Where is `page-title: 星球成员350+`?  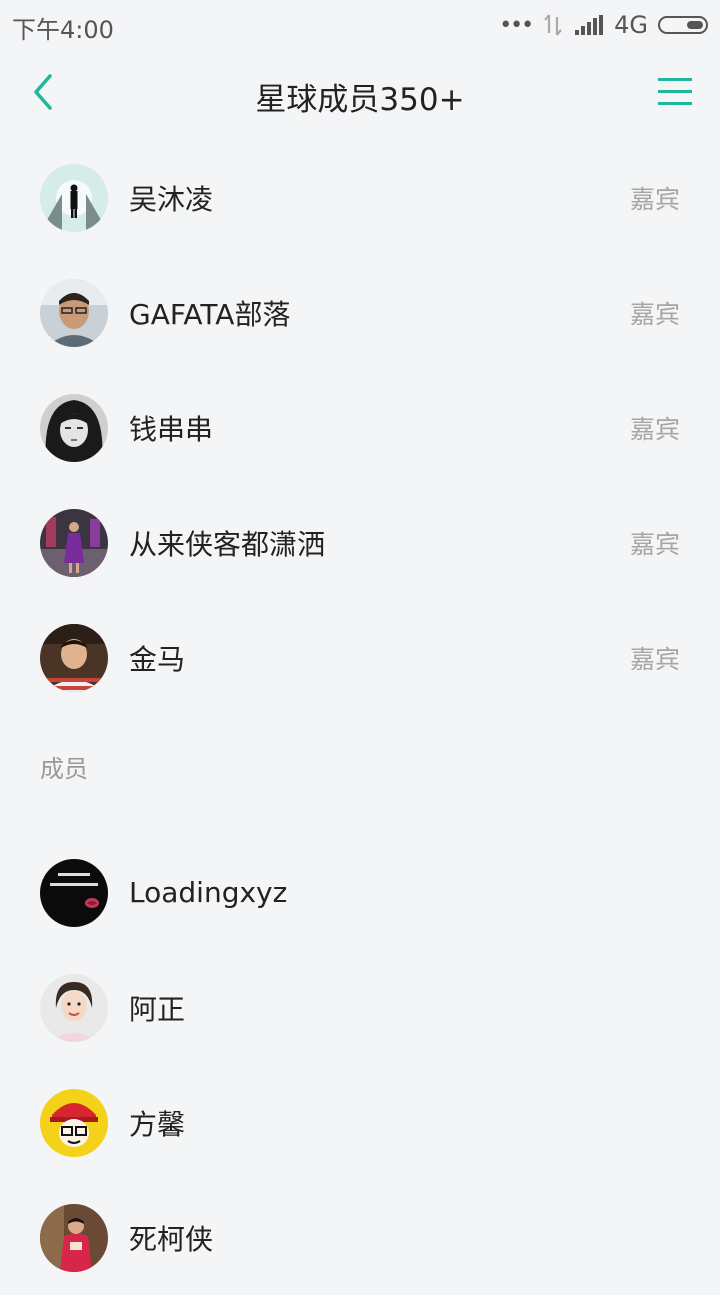
page-title: 星球成员350+ is located at coordinates (360, 100).